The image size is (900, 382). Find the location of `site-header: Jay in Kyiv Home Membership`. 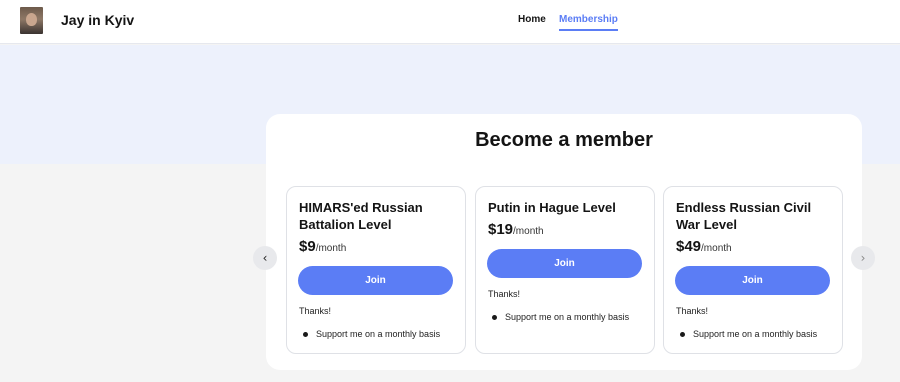

site-header: Jay in Kyiv Home Membership is located at coordinates (450, 22).